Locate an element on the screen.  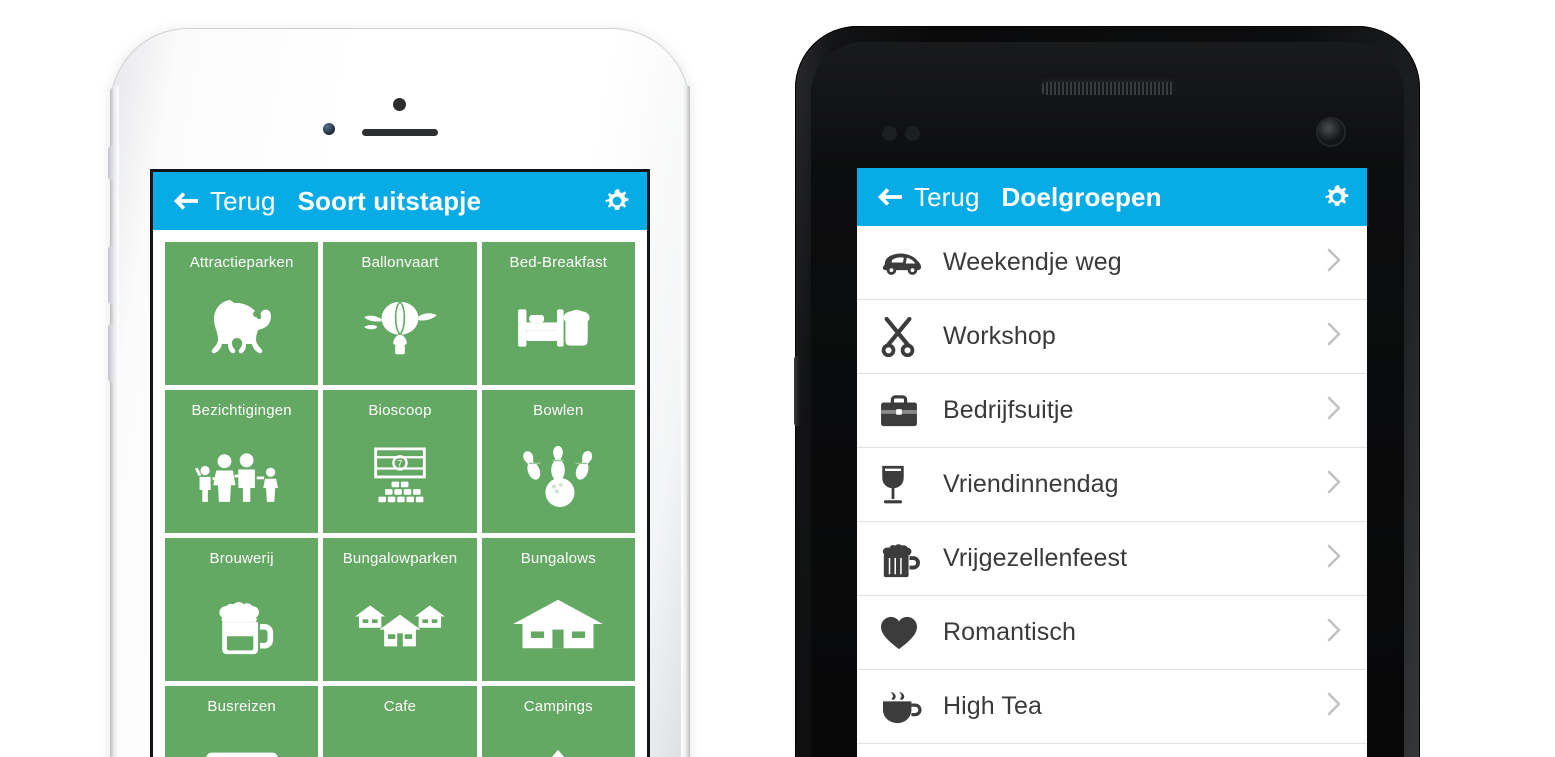
list-item: Vriendinnendag is located at coordinates (1112, 485).